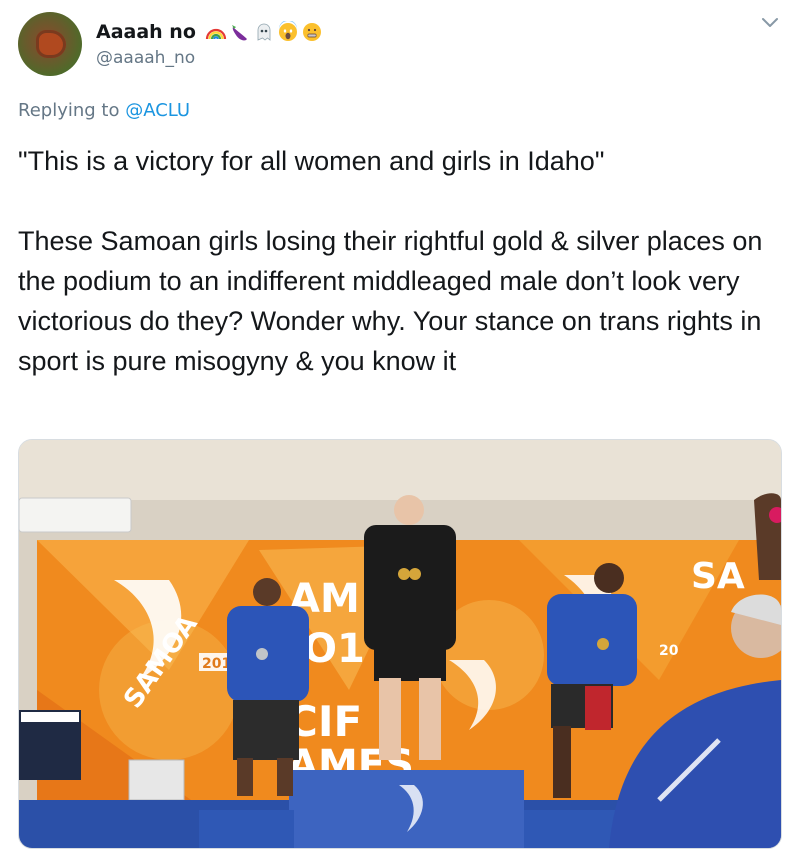  Describe the element at coordinates (239, 33) in the screenshot. I see `eggplant-emoji-icon` at that location.